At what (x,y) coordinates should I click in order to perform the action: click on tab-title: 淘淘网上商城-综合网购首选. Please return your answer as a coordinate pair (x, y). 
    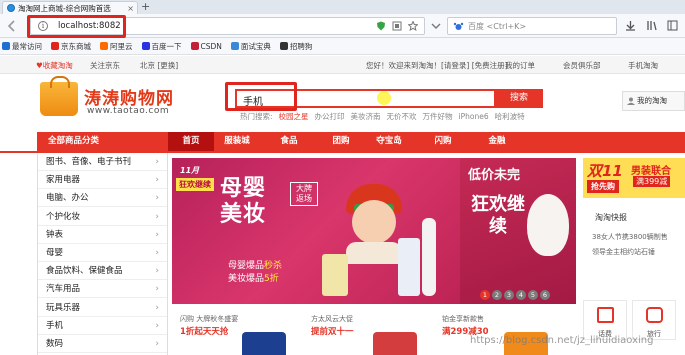
    Looking at the image, I should click on (64, 8).